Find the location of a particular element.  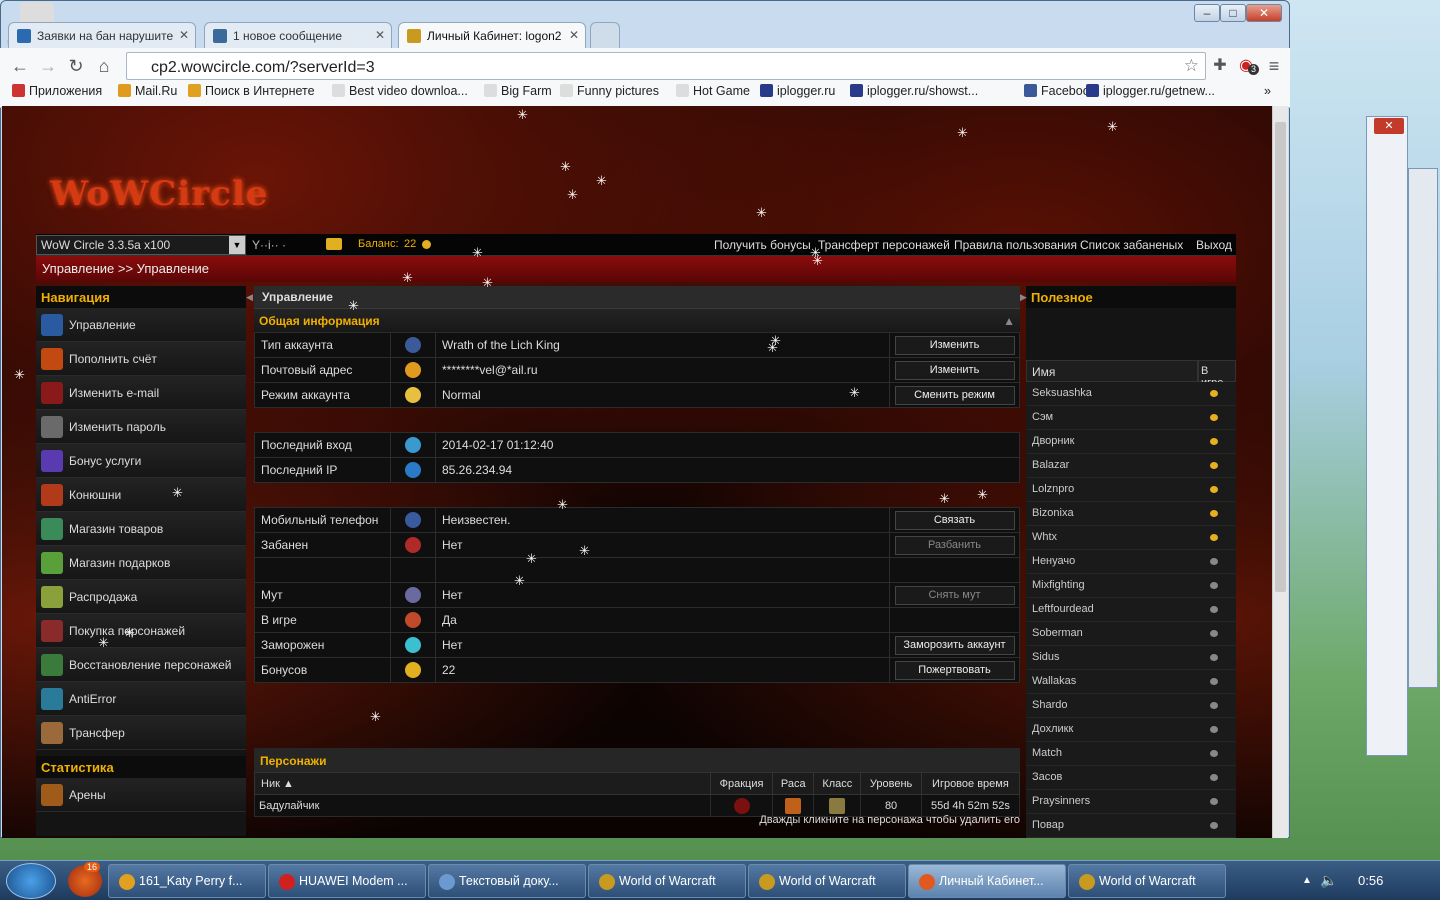

characters-column-header: Игровое время is located at coordinates (970, 783).